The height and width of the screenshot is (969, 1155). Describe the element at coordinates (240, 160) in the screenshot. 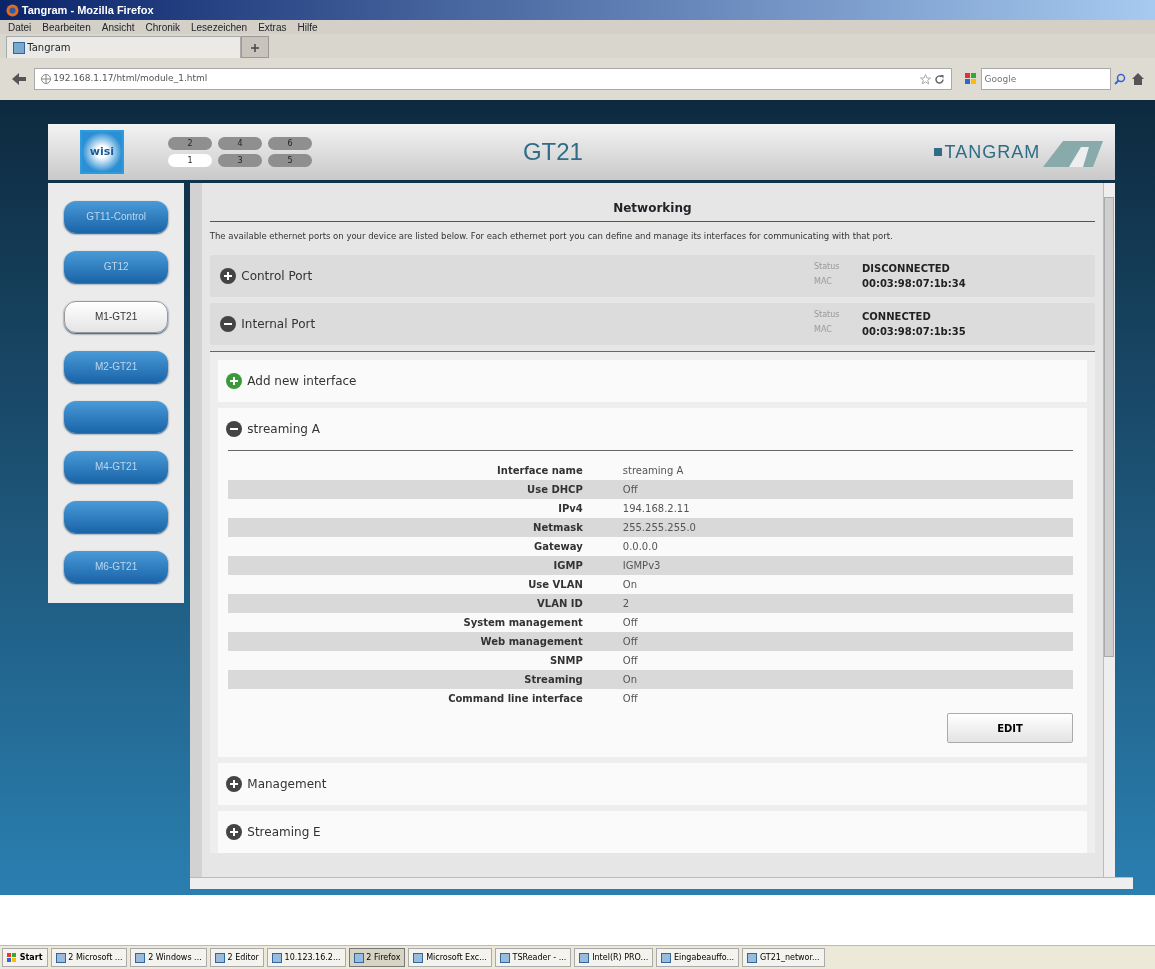

I see `unit-button: 3` at that location.